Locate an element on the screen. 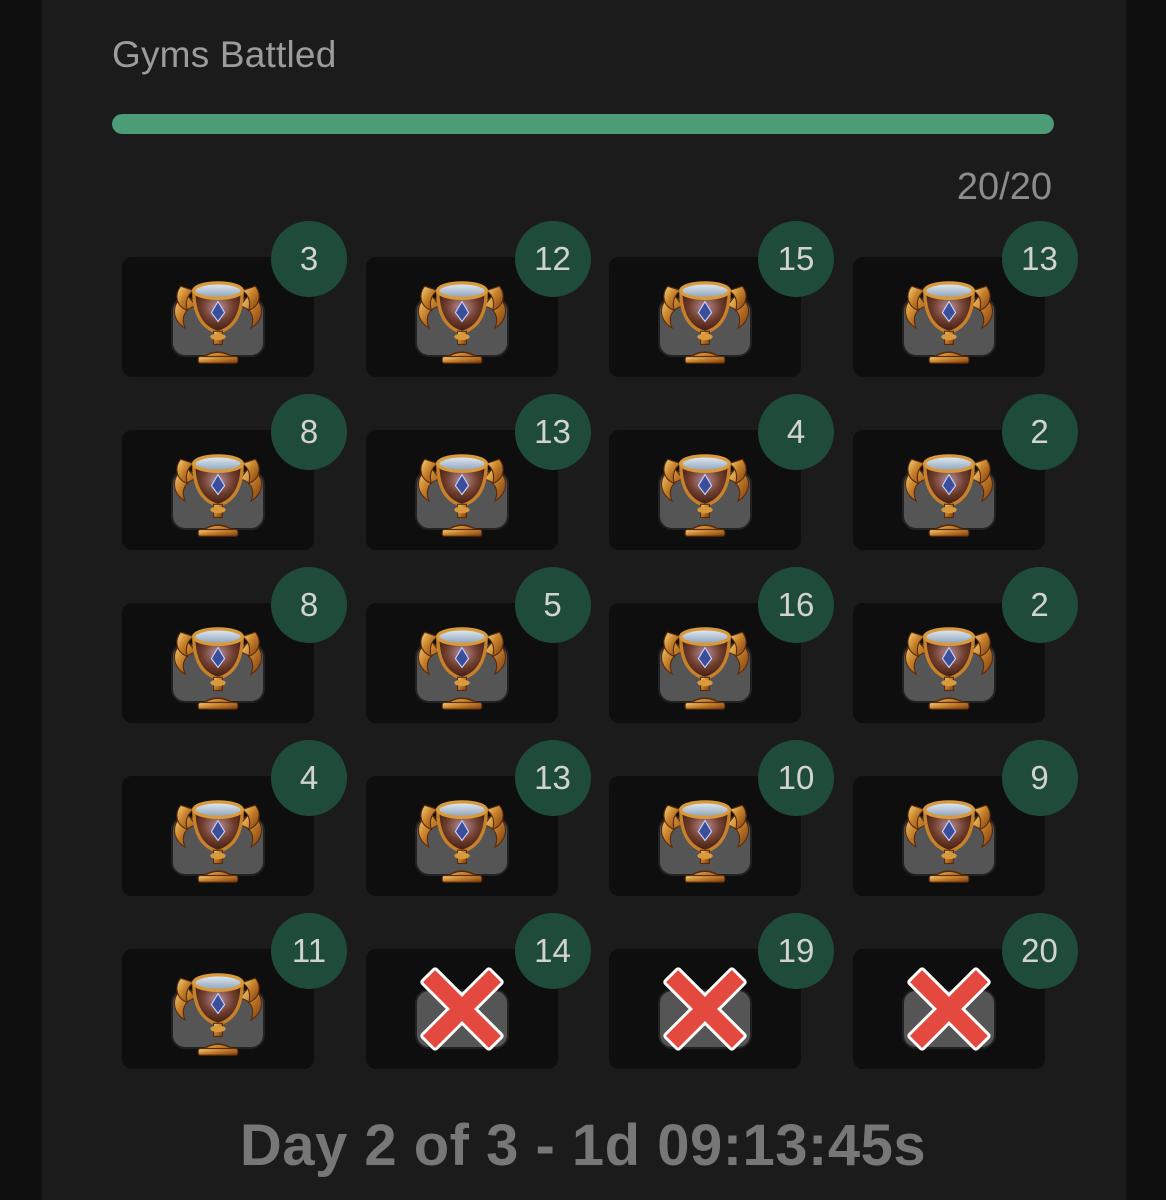  gym-tile: 5 is located at coordinates (478, 645).